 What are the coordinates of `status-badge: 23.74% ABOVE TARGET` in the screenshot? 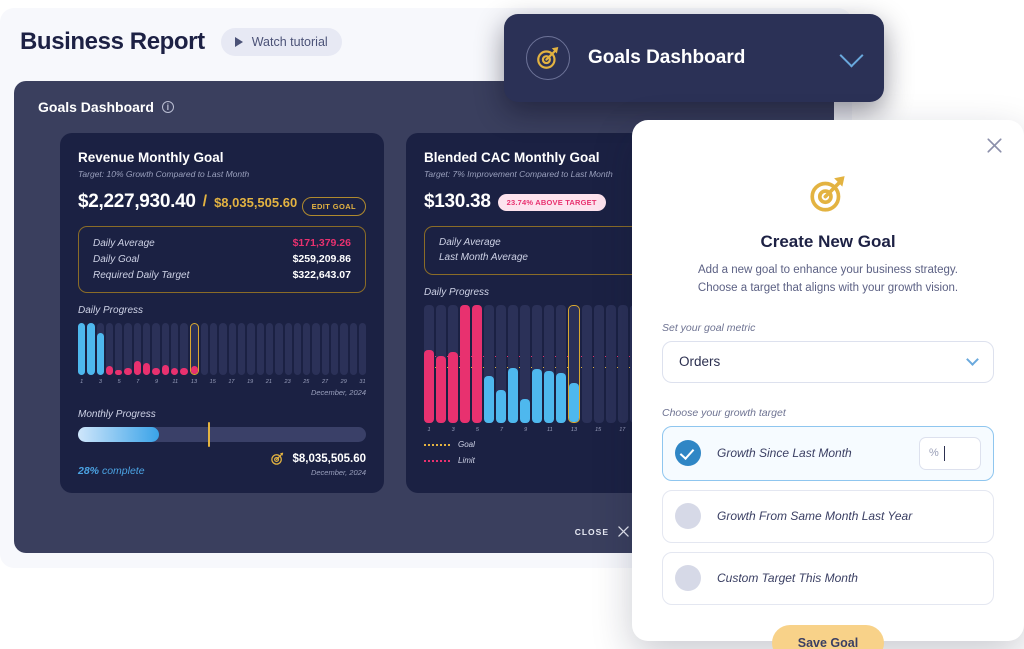 It's located at (551, 202).